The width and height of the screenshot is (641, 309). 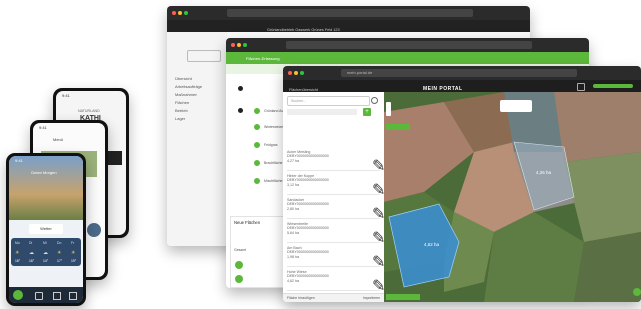 I want to click on status-label: Gesamt, so click(x=240, y=250).